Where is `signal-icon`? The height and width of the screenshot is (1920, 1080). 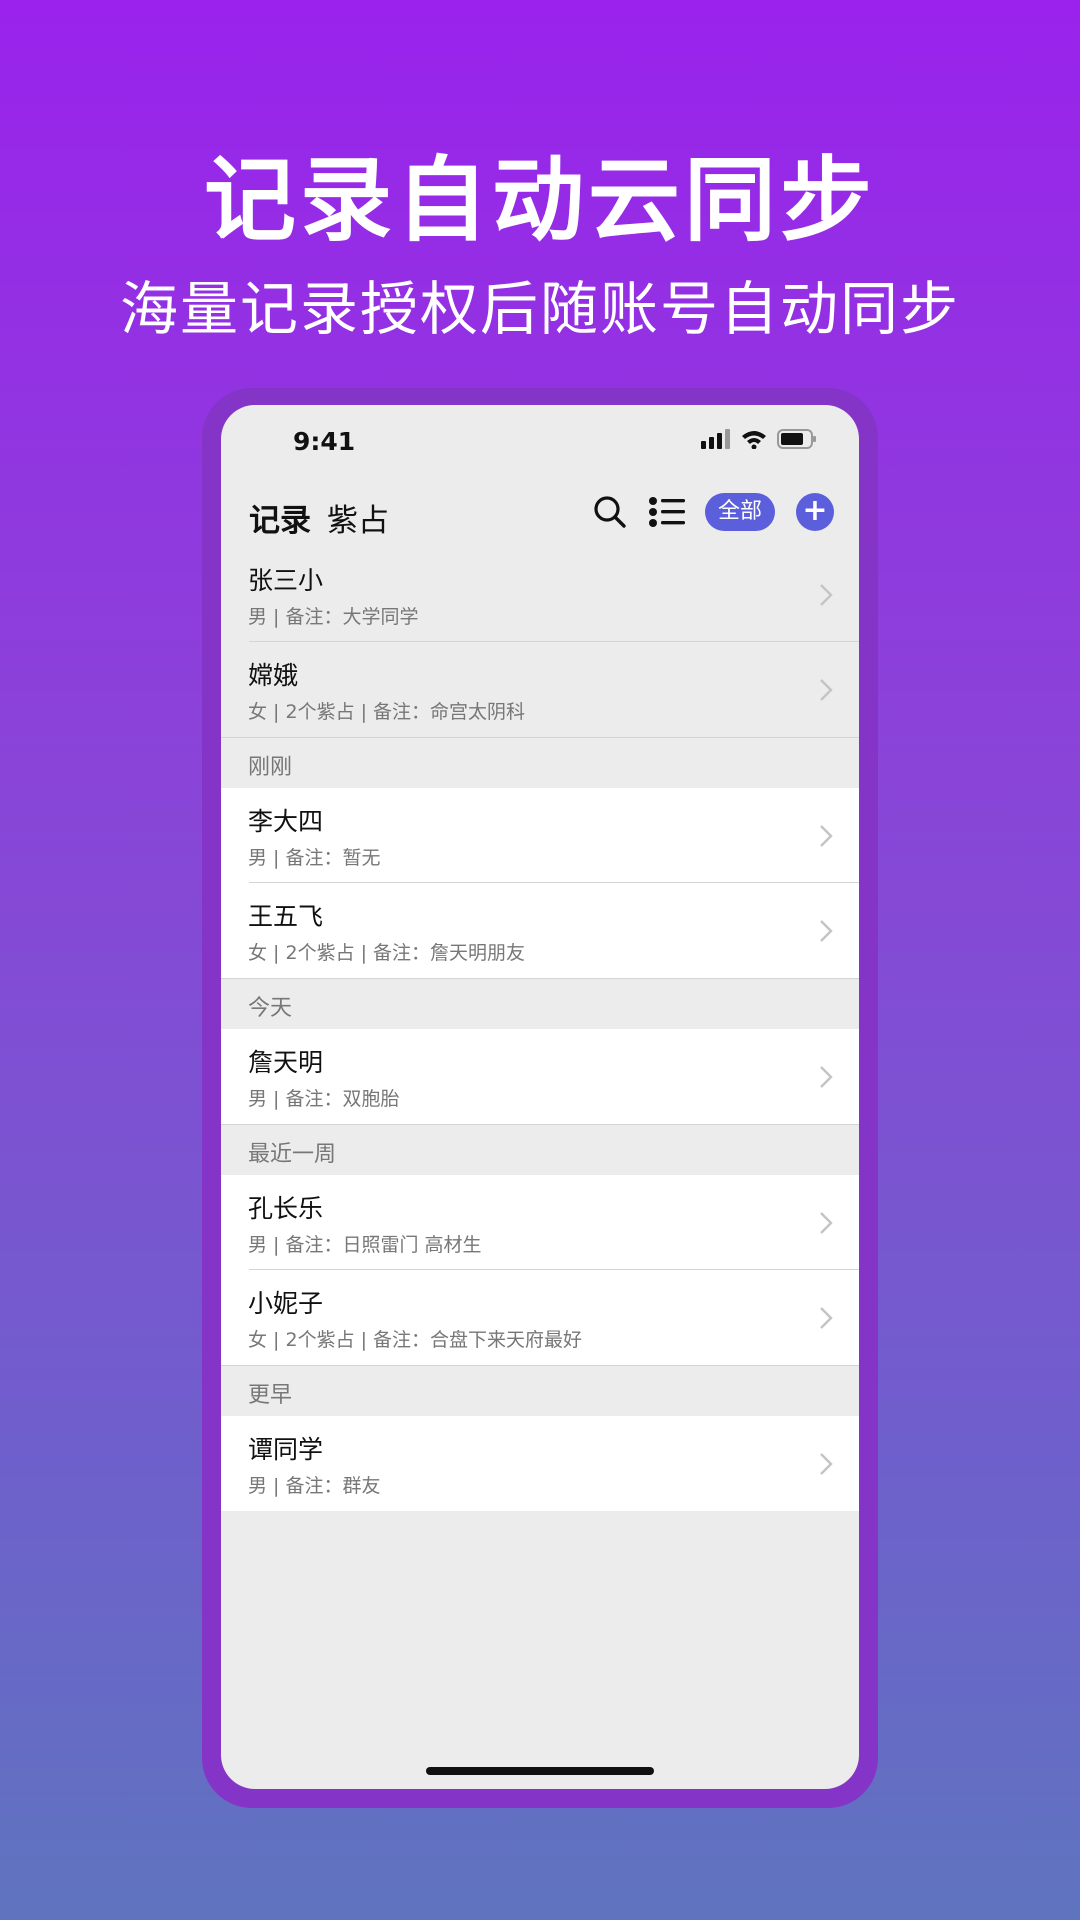
signal-icon is located at coordinates (715, 439).